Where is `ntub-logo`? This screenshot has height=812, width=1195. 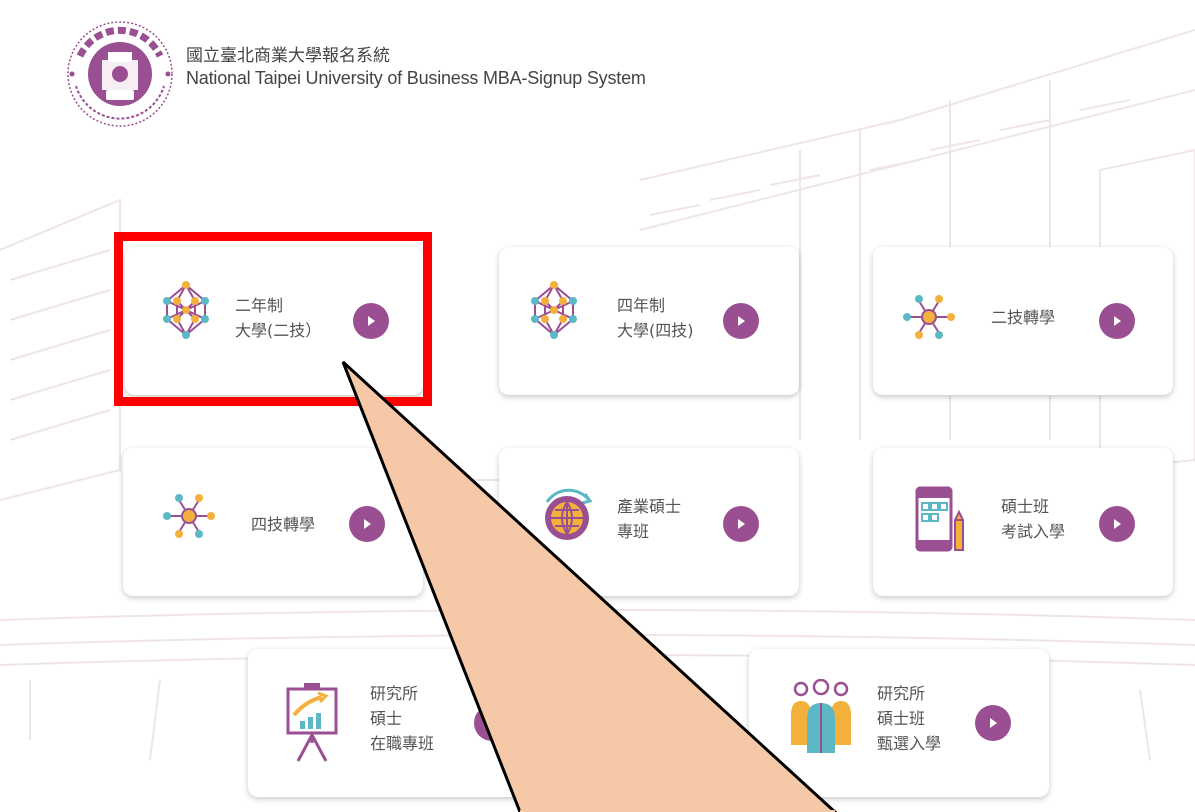 ntub-logo is located at coordinates (120, 74).